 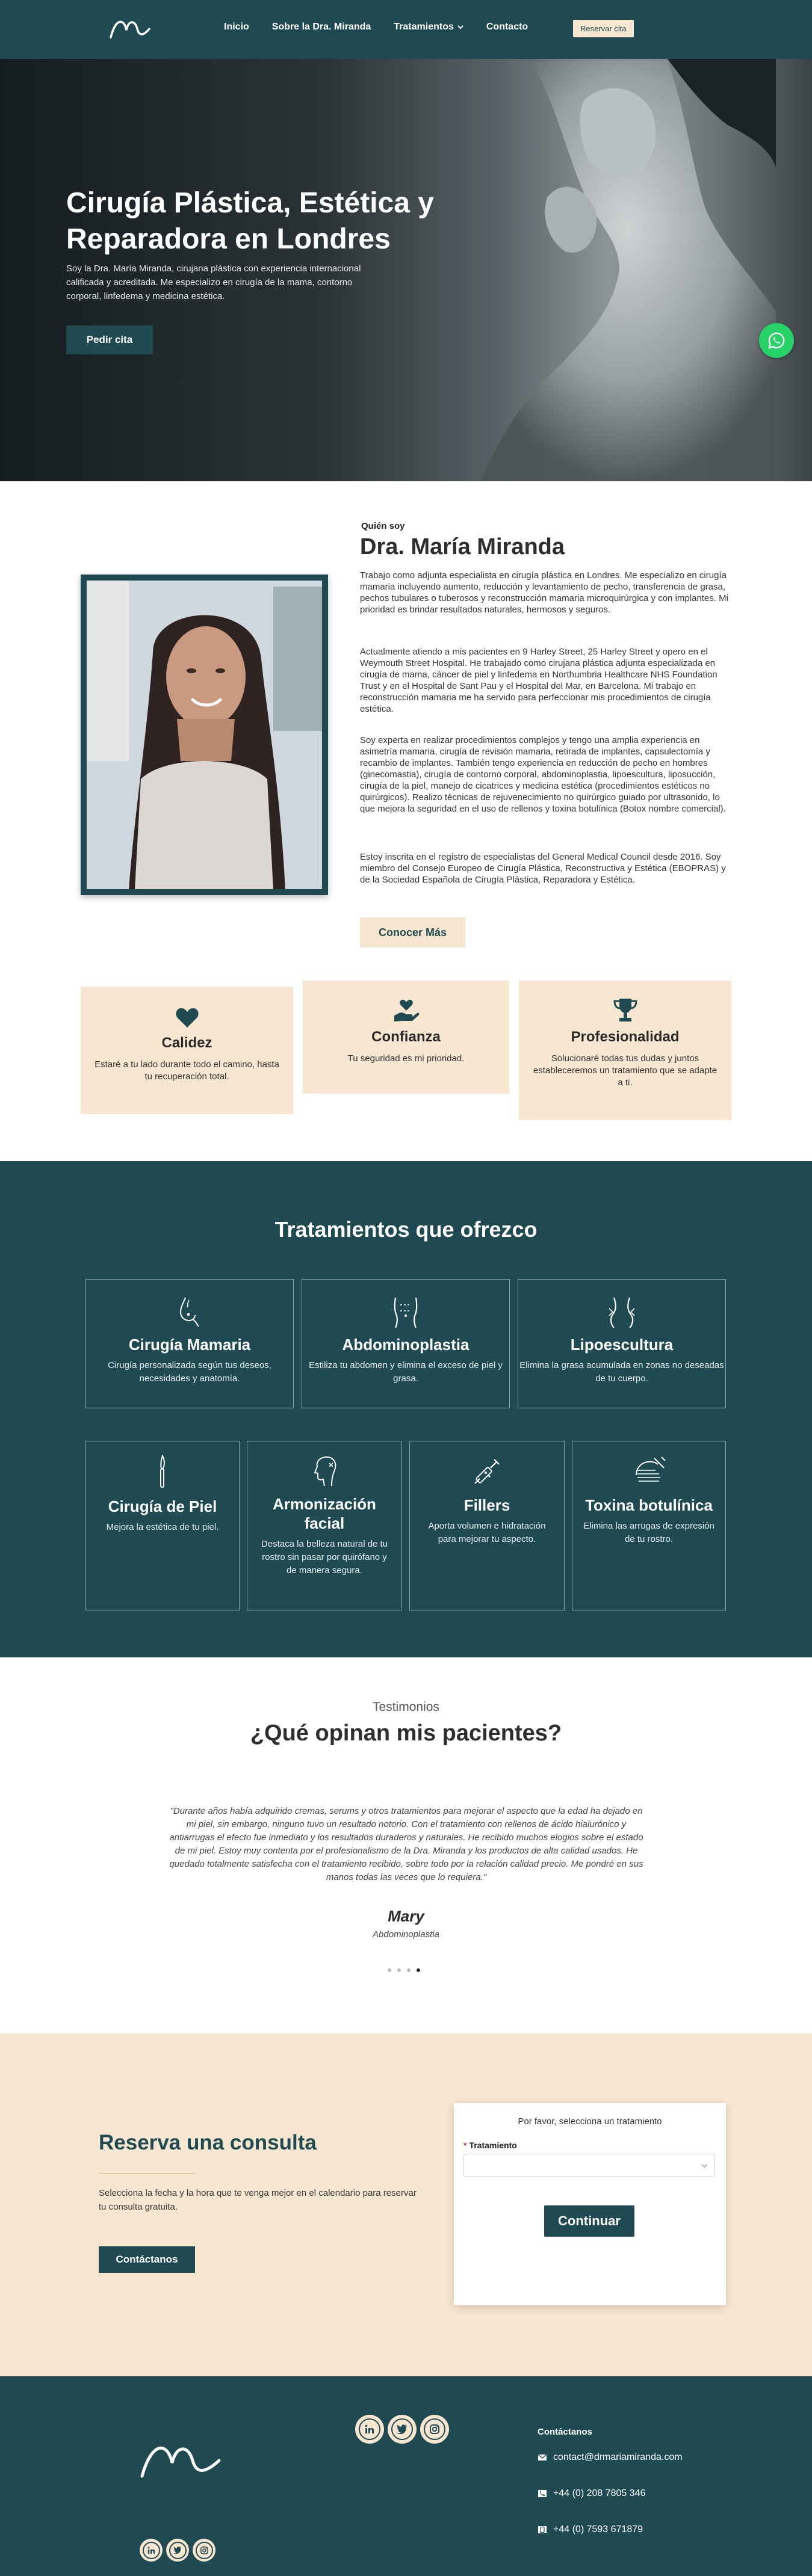 What do you see at coordinates (625, 1037) in the screenshot?
I see `value-title: Profesionalidad` at bounding box center [625, 1037].